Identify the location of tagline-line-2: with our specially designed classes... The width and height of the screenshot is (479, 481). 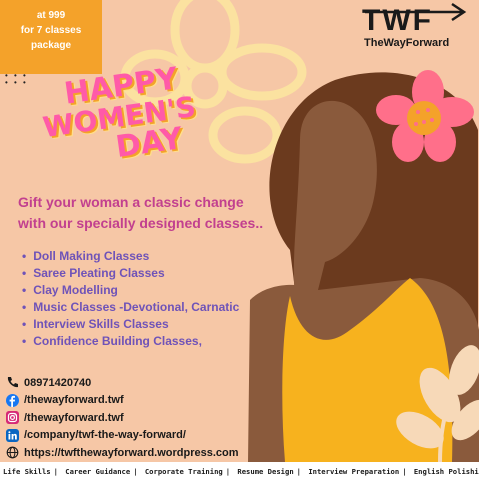
(141, 223).